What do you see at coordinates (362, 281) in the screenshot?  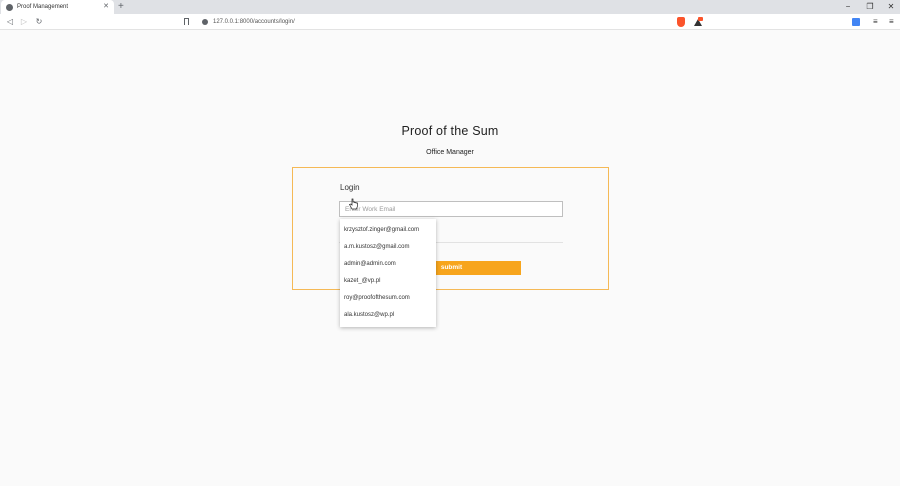 I see `autofill-item: kazet_@vp.pl` at bounding box center [362, 281].